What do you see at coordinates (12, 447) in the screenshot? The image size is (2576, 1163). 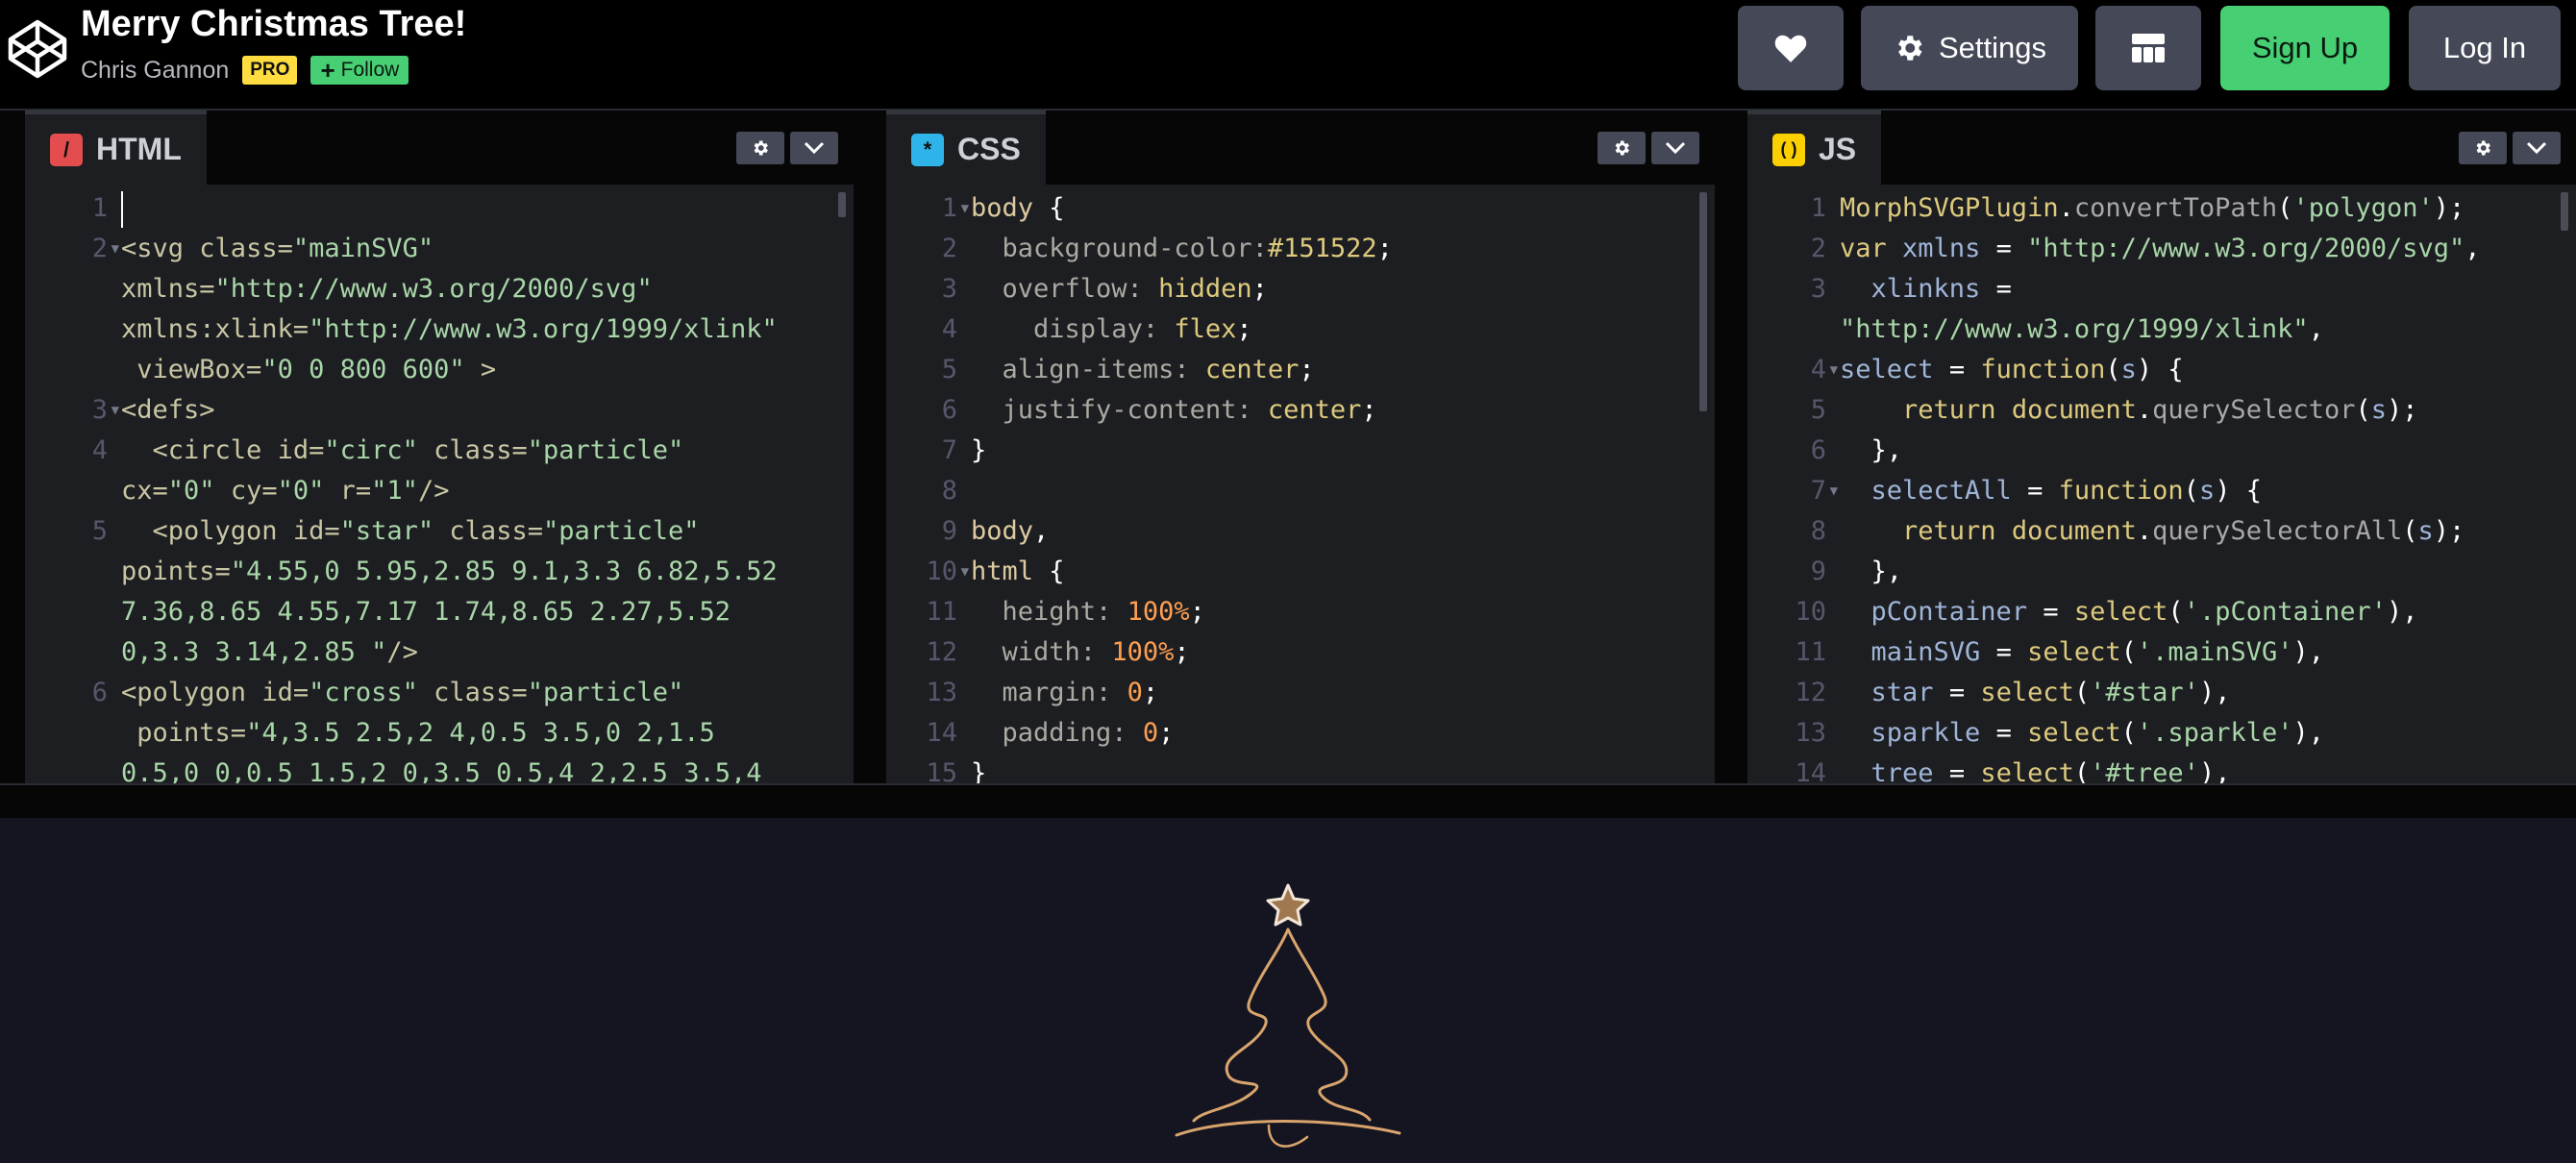 I see `left-edge` at bounding box center [12, 447].